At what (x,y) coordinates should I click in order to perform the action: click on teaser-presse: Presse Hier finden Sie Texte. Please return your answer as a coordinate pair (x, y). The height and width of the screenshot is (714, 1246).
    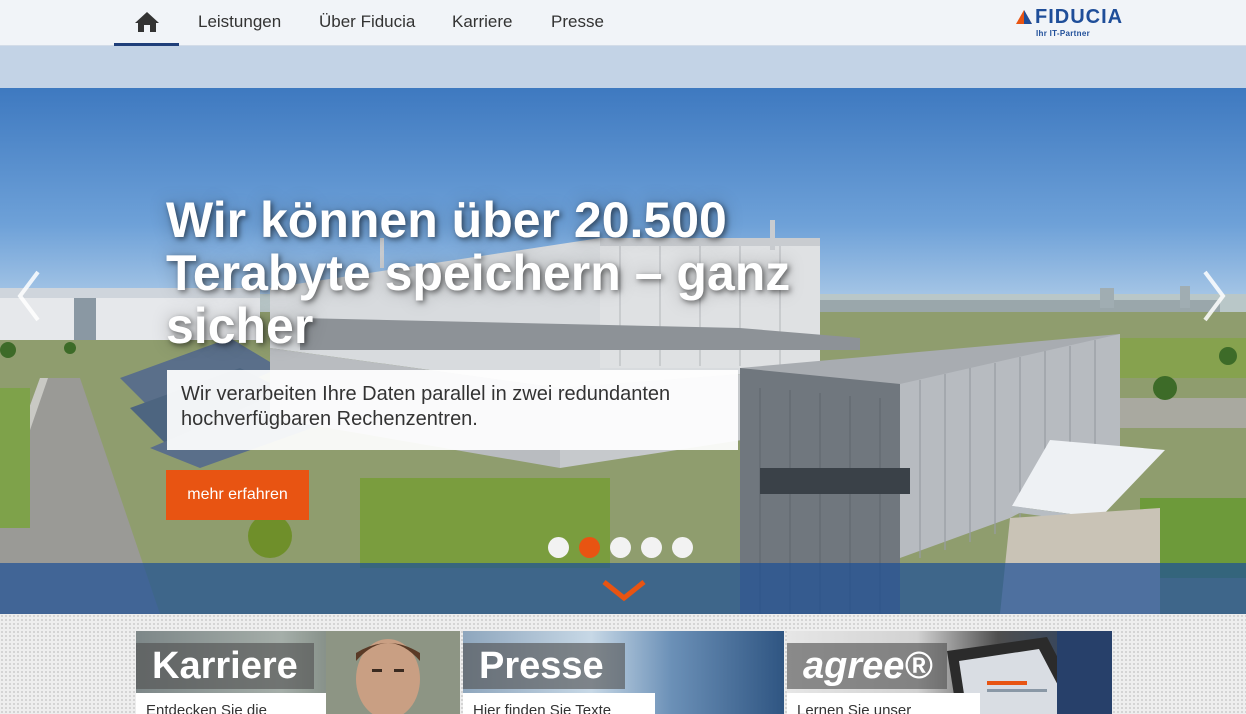
    Looking at the image, I should click on (623, 672).